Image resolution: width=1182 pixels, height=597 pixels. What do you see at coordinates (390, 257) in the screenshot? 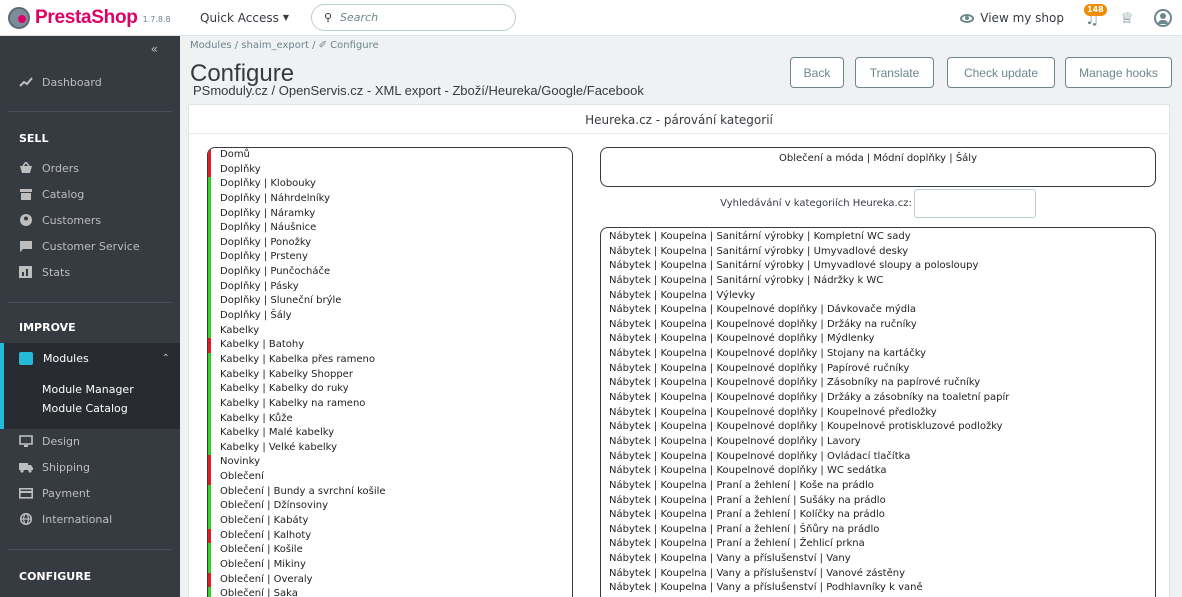
I see `shop-category-item: Doplňky | Prsteny` at bounding box center [390, 257].